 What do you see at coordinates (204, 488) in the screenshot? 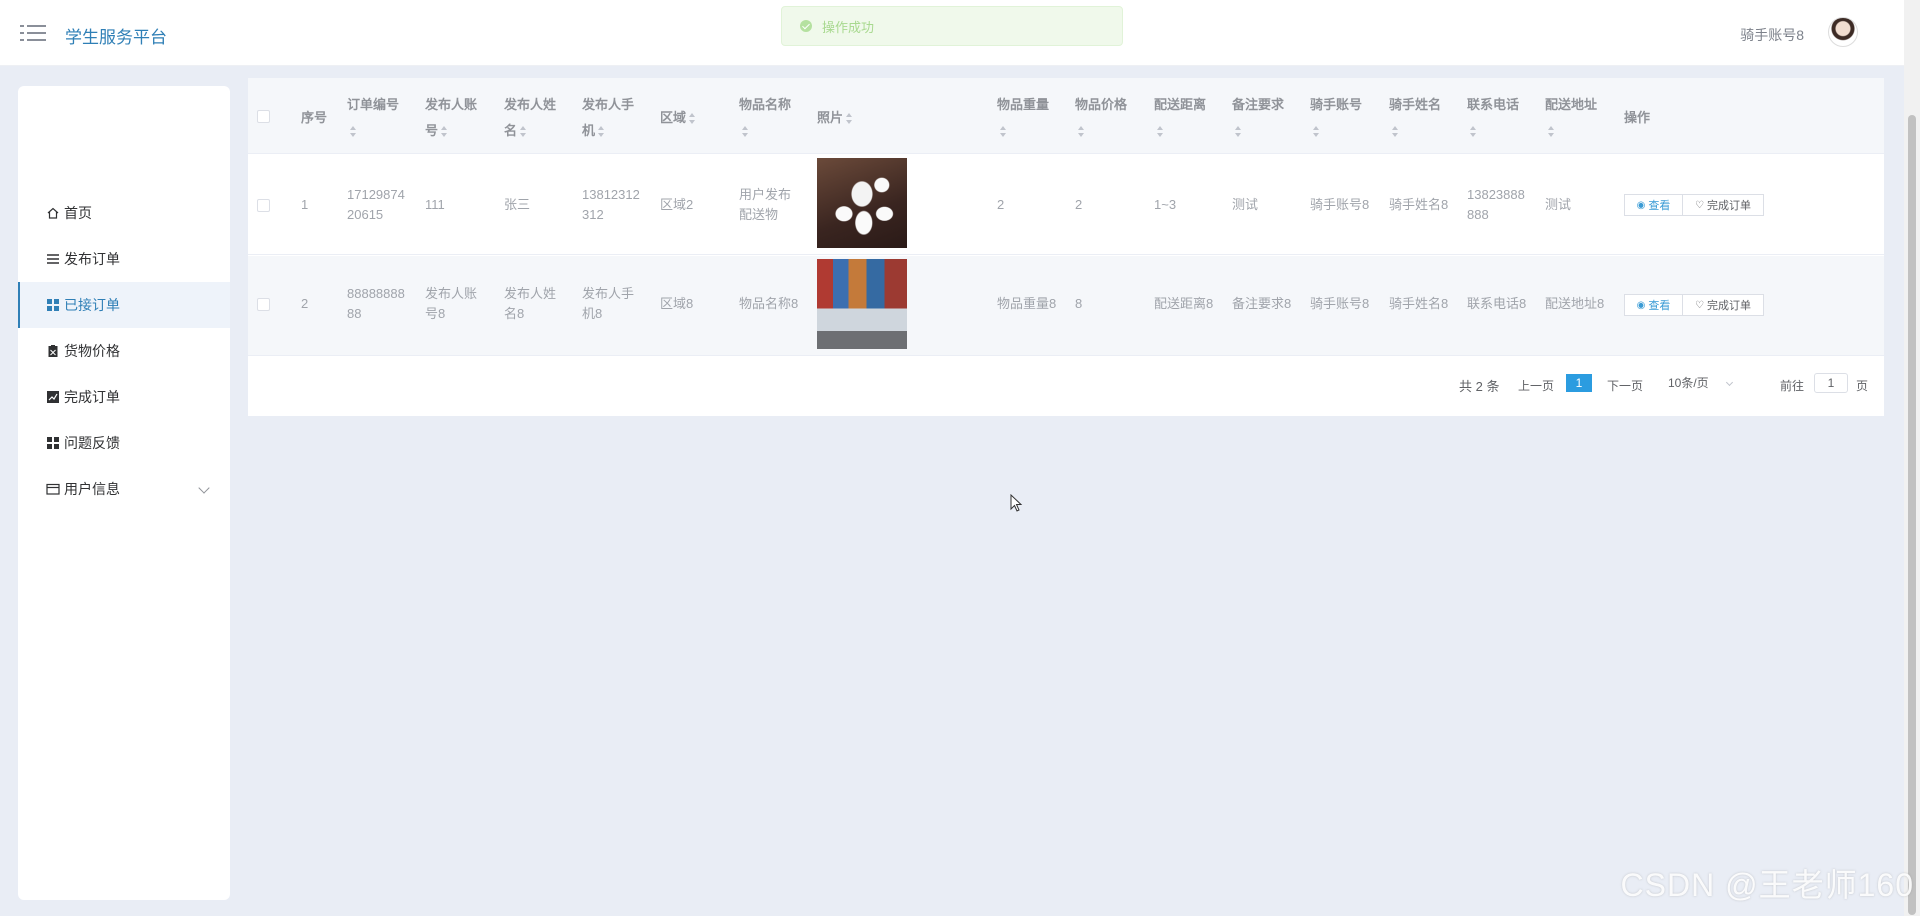
I see `chevron-down-icon` at bounding box center [204, 488].